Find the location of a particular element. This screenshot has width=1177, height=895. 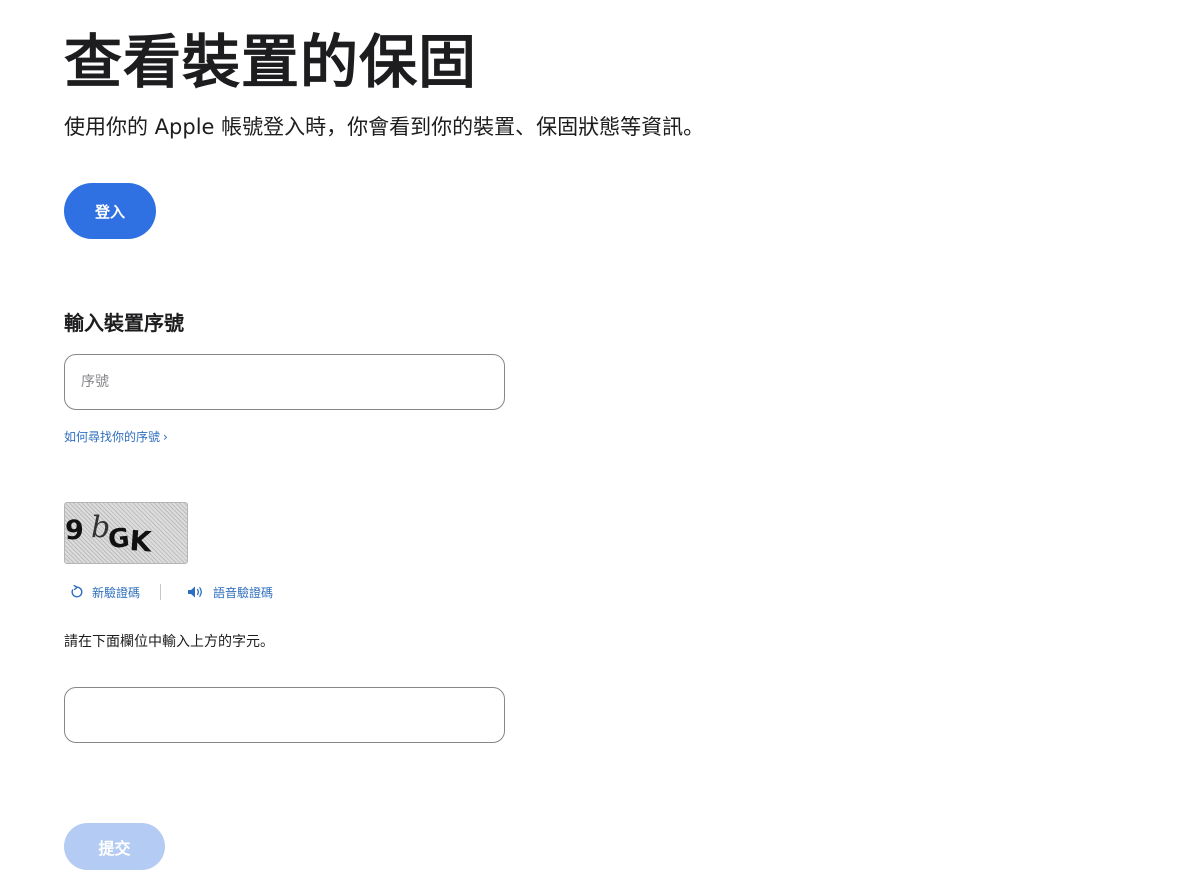

captcha-char-4: K is located at coordinates (141, 541).